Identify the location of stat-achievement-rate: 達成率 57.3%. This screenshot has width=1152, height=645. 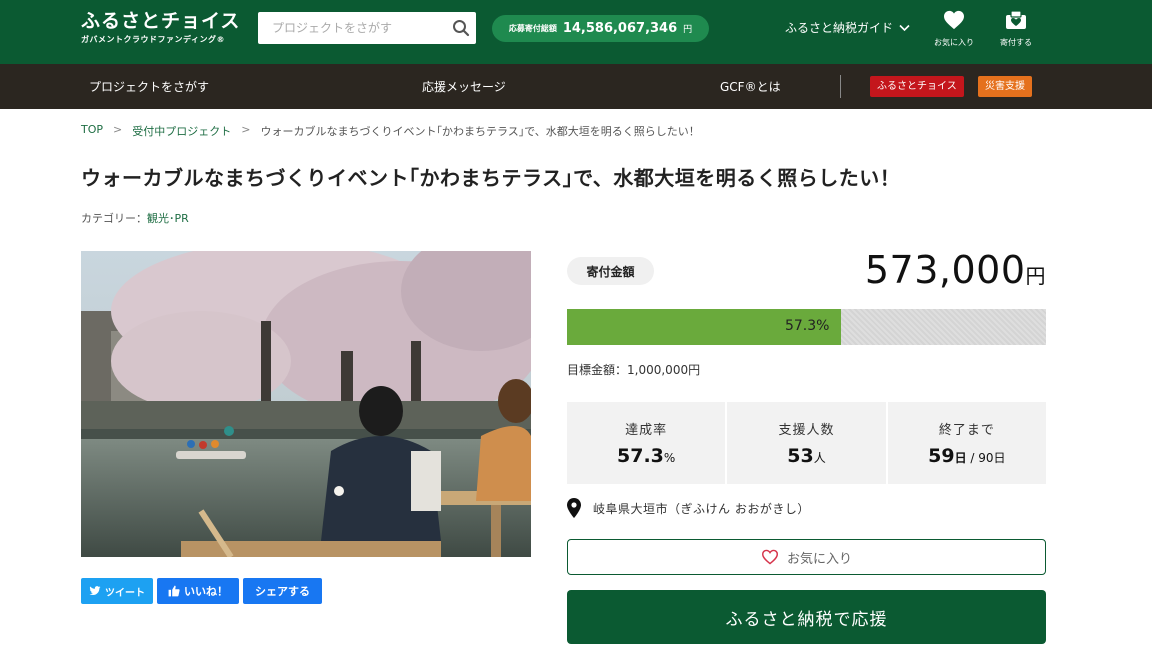
(646, 443).